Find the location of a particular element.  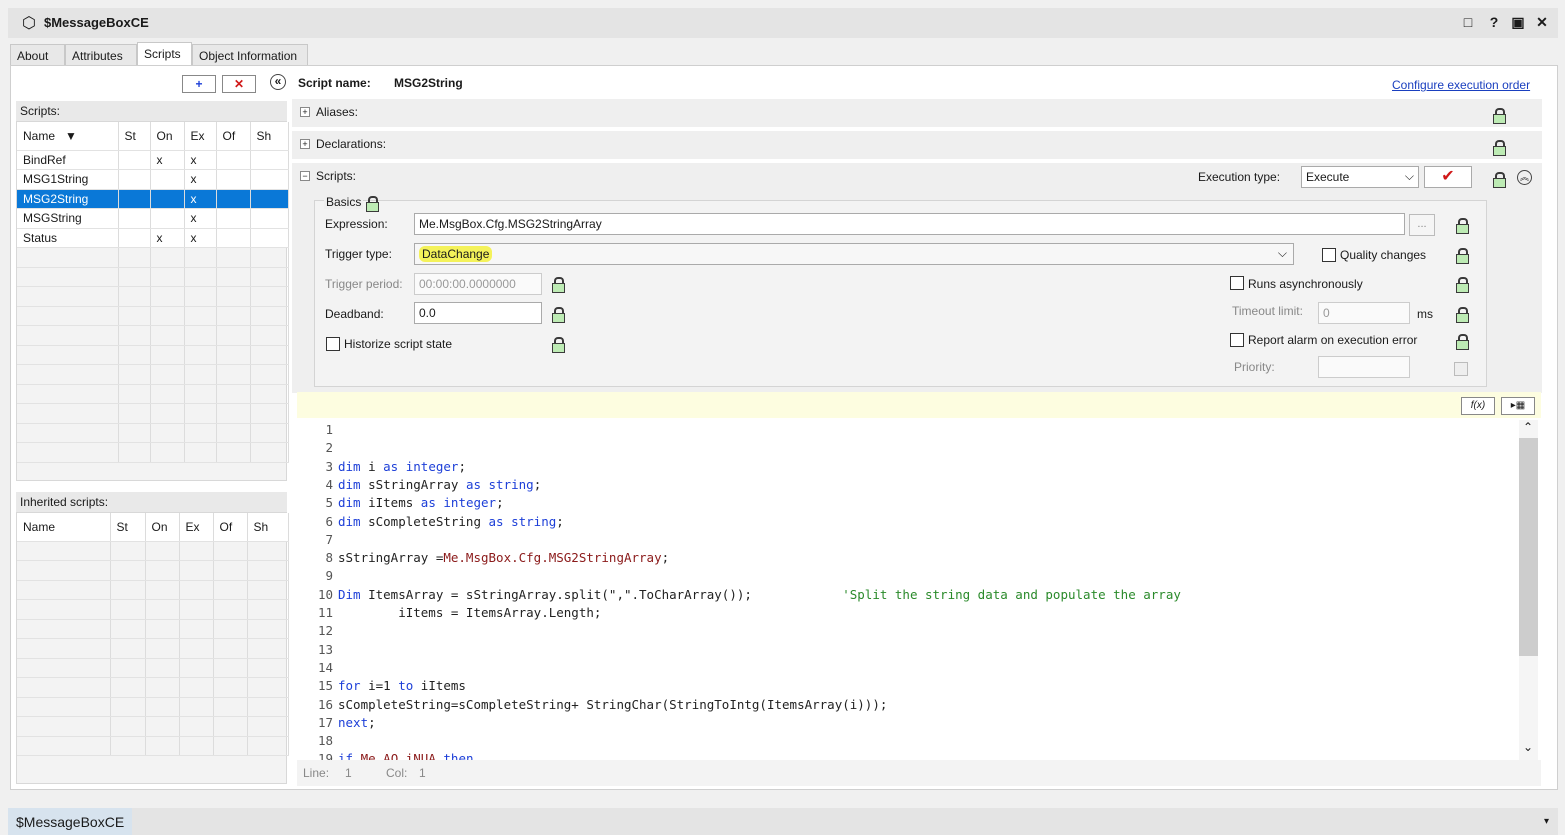

tab-list-dropdown-icon: ▾ is located at coordinates (1546, 821).